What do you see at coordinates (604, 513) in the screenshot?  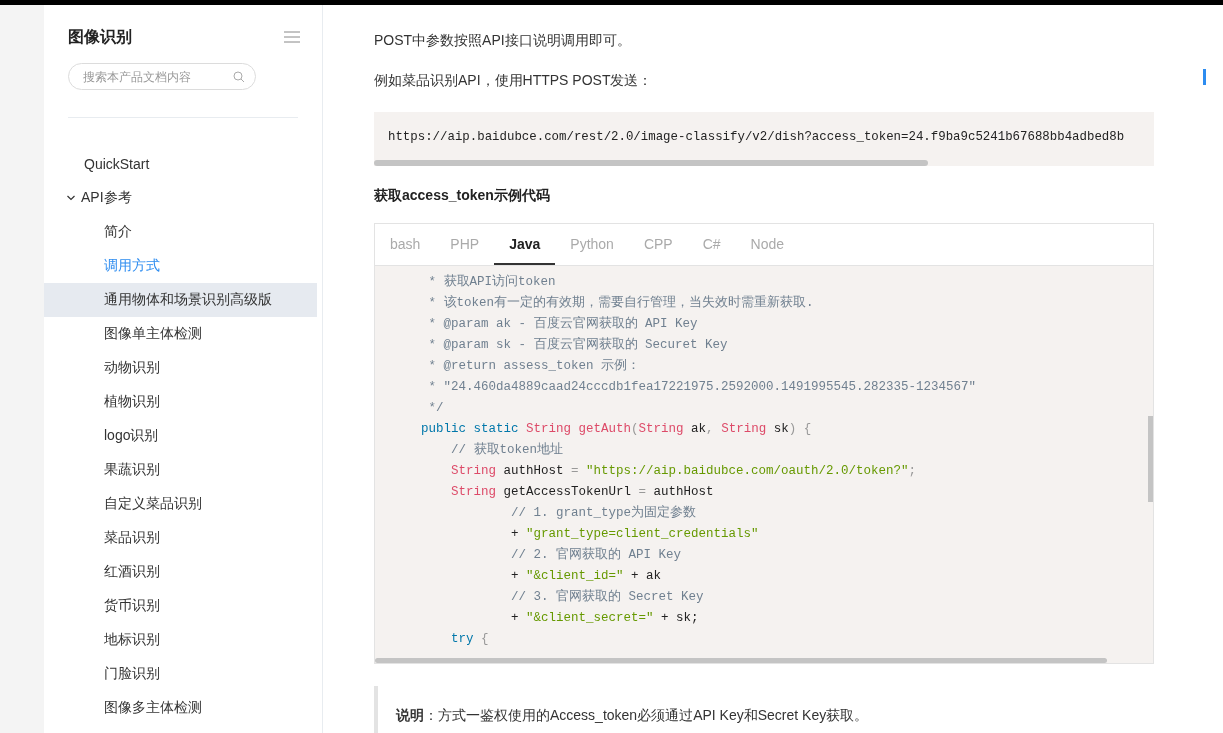 I see `code-line: // 1. grant_type为固定参数` at bounding box center [604, 513].